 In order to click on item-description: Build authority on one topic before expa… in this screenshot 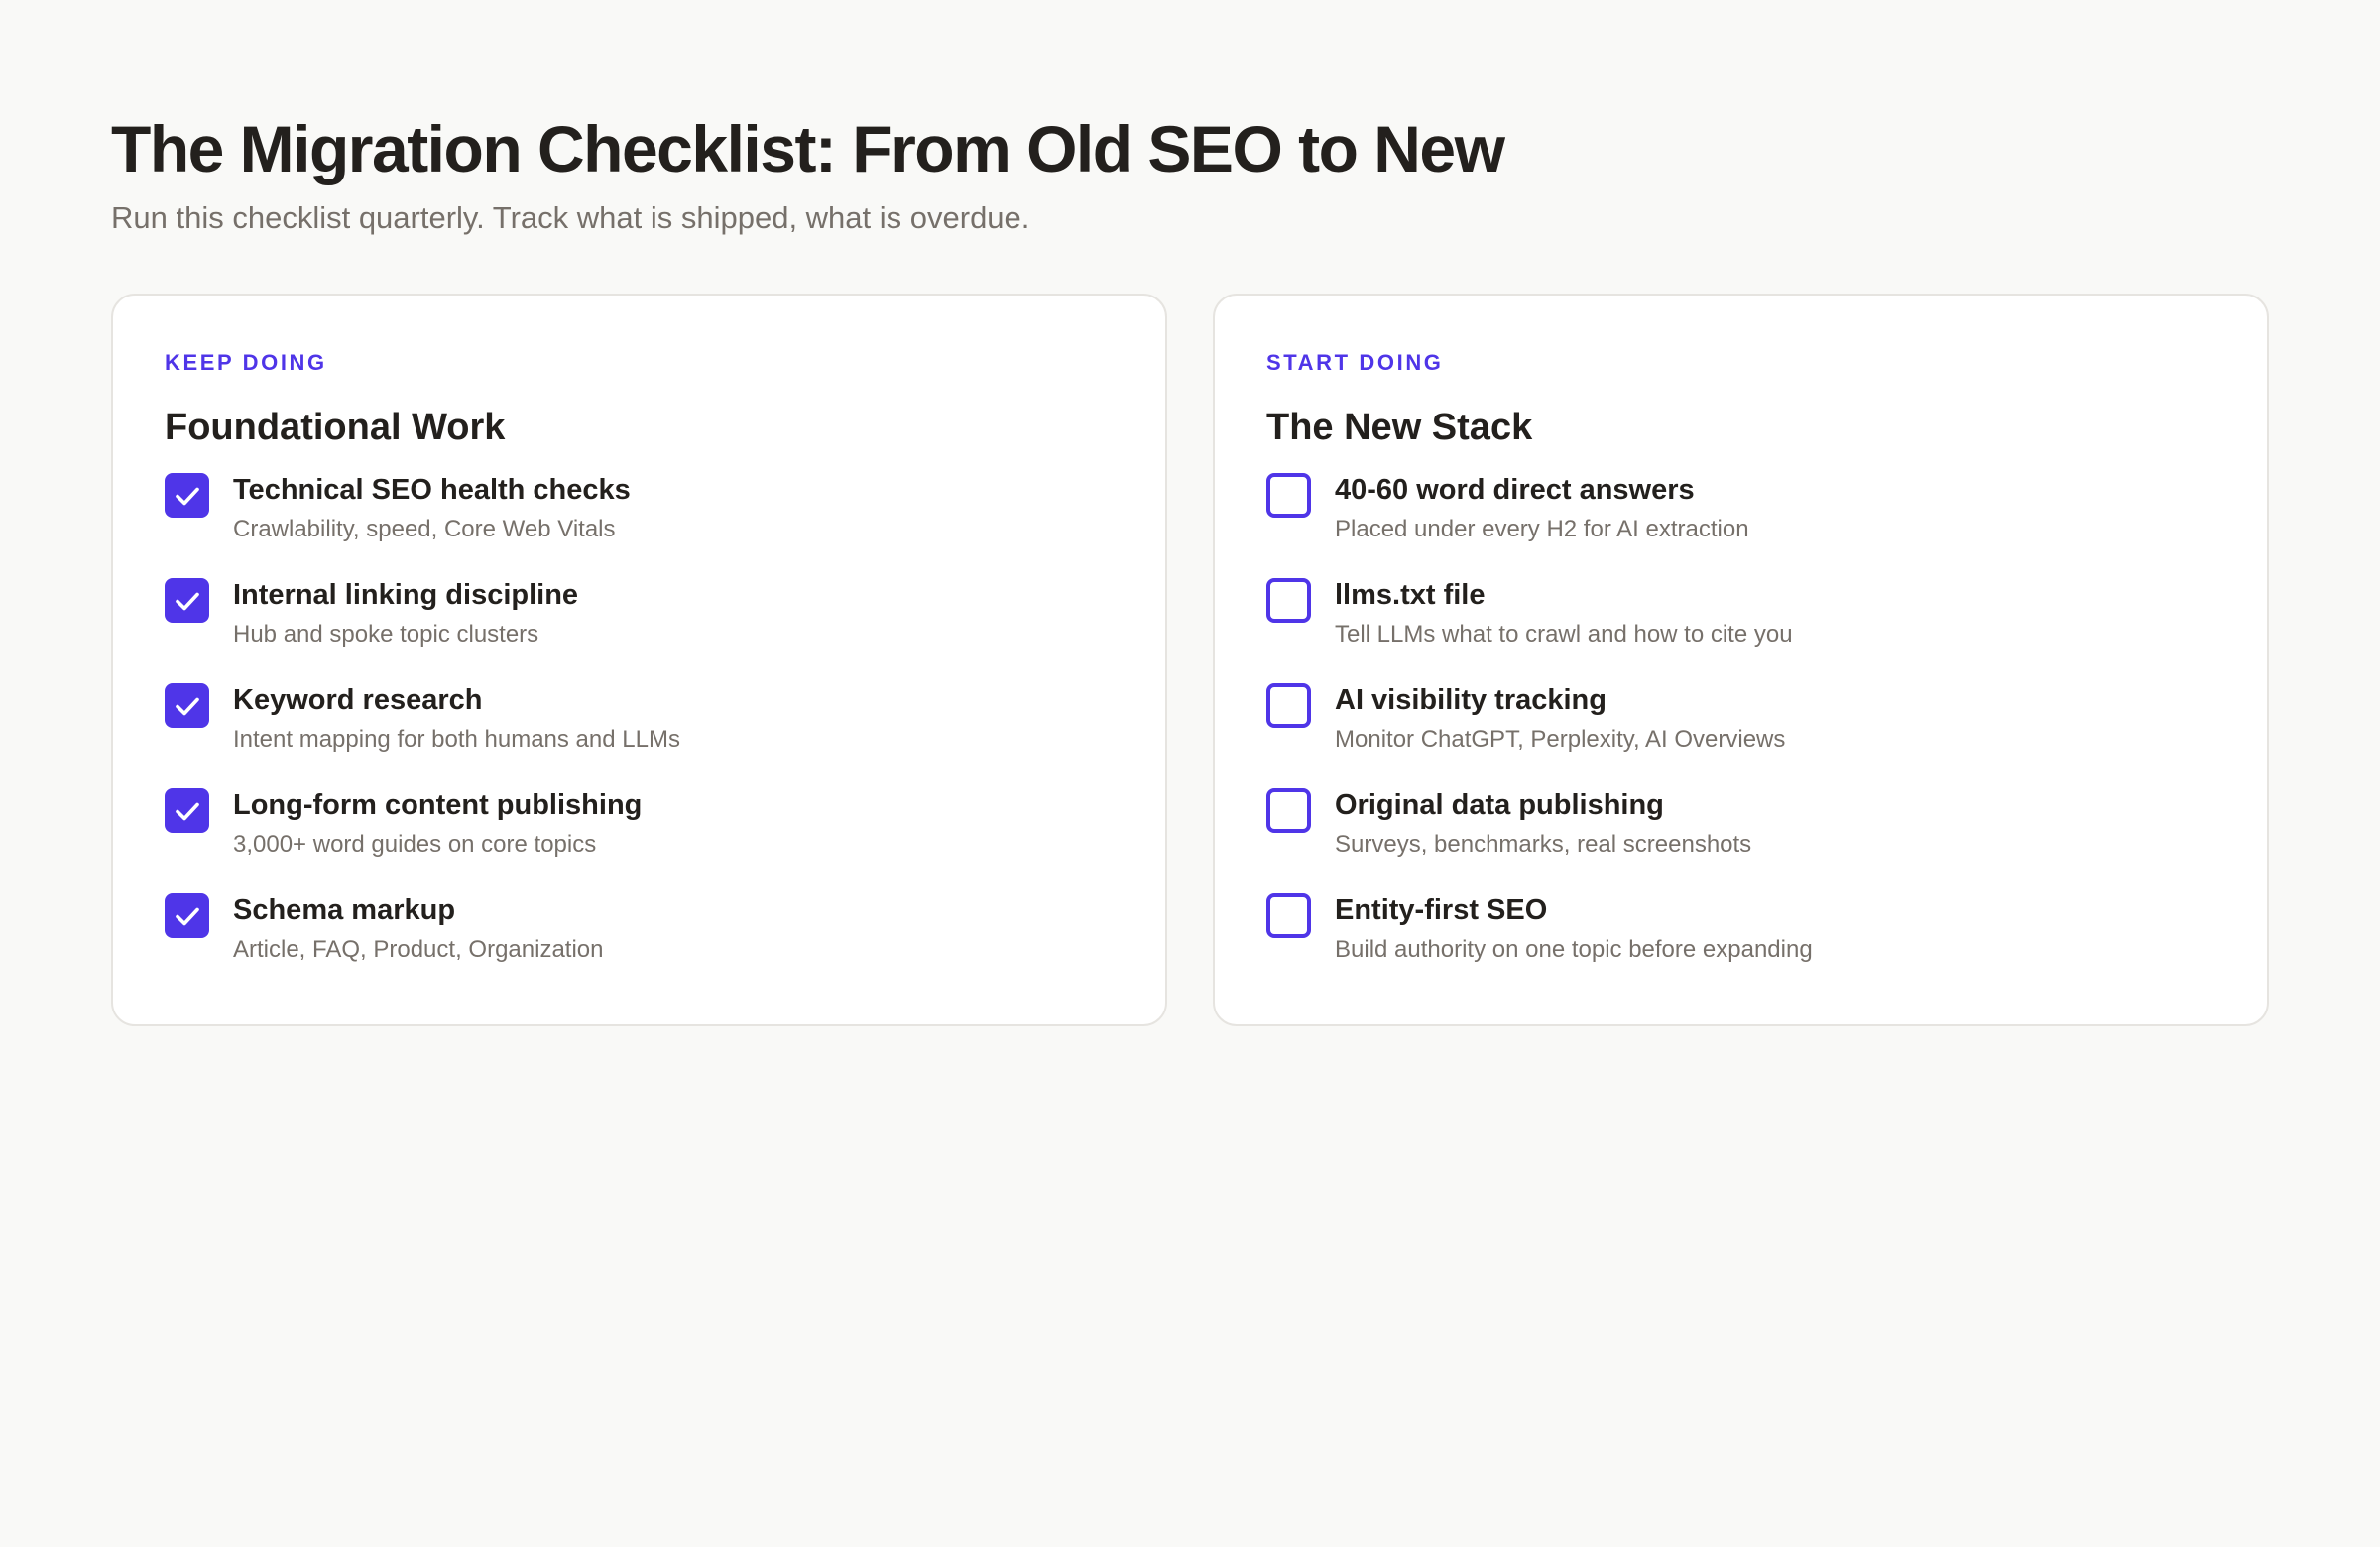, I will do `click(1574, 949)`.